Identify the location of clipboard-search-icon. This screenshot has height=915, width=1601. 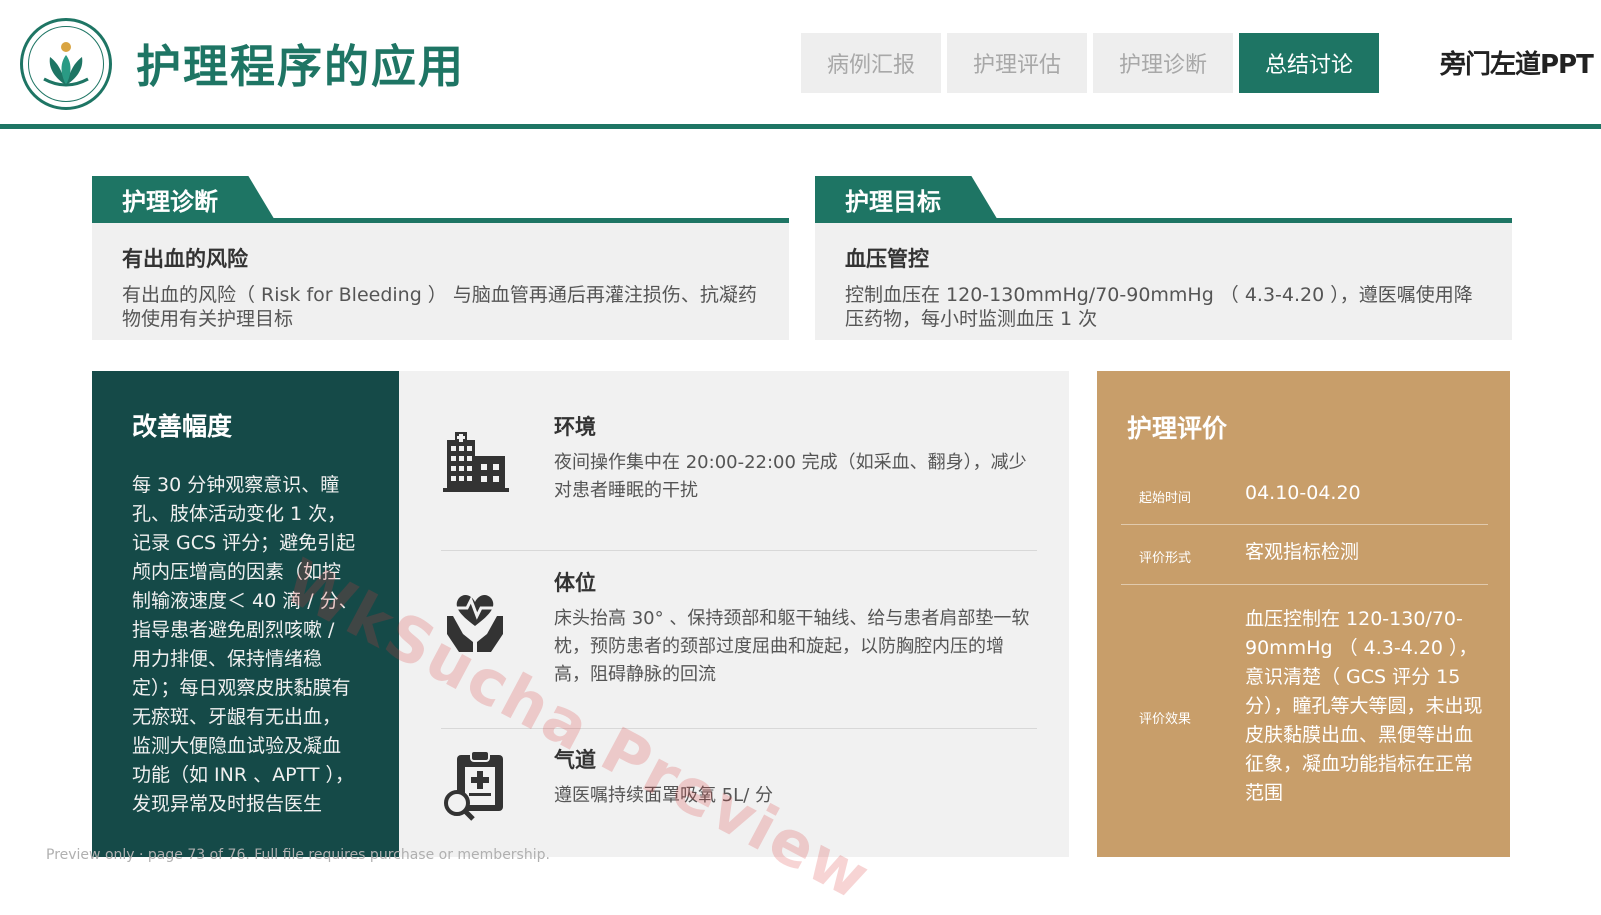
(475, 785).